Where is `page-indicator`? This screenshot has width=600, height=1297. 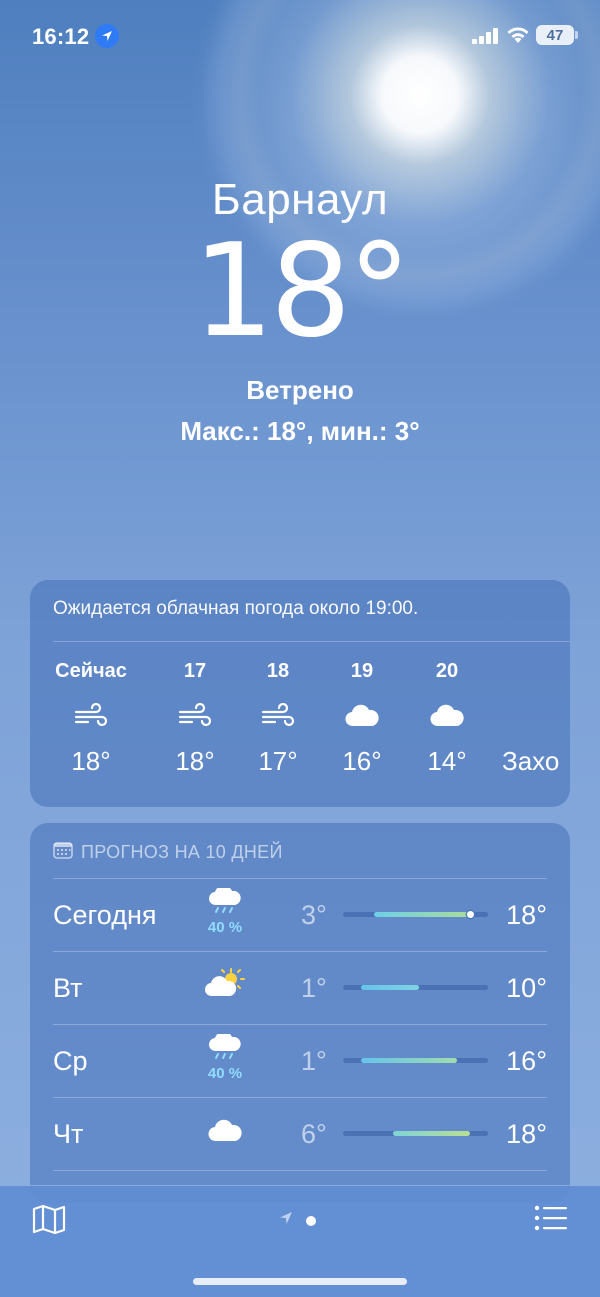
page-indicator is located at coordinates (297, 1220).